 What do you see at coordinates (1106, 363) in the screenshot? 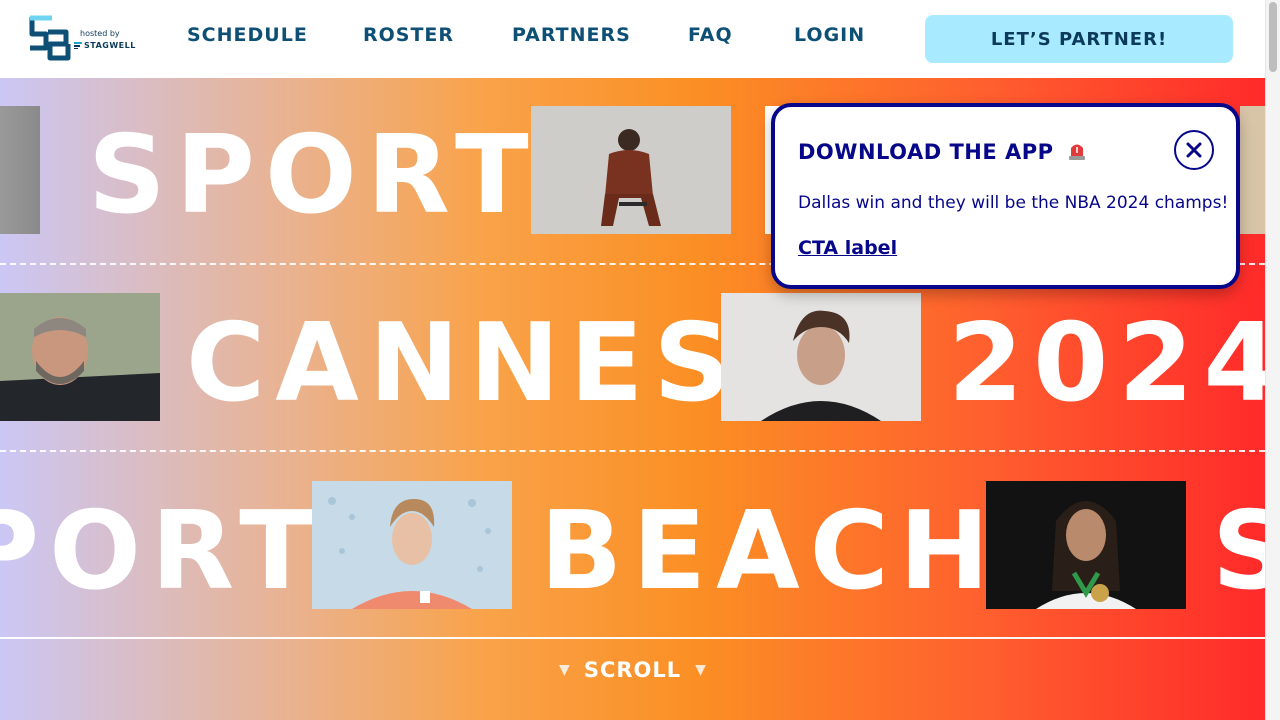
I see `word-2024: 2024` at bounding box center [1106, 363].